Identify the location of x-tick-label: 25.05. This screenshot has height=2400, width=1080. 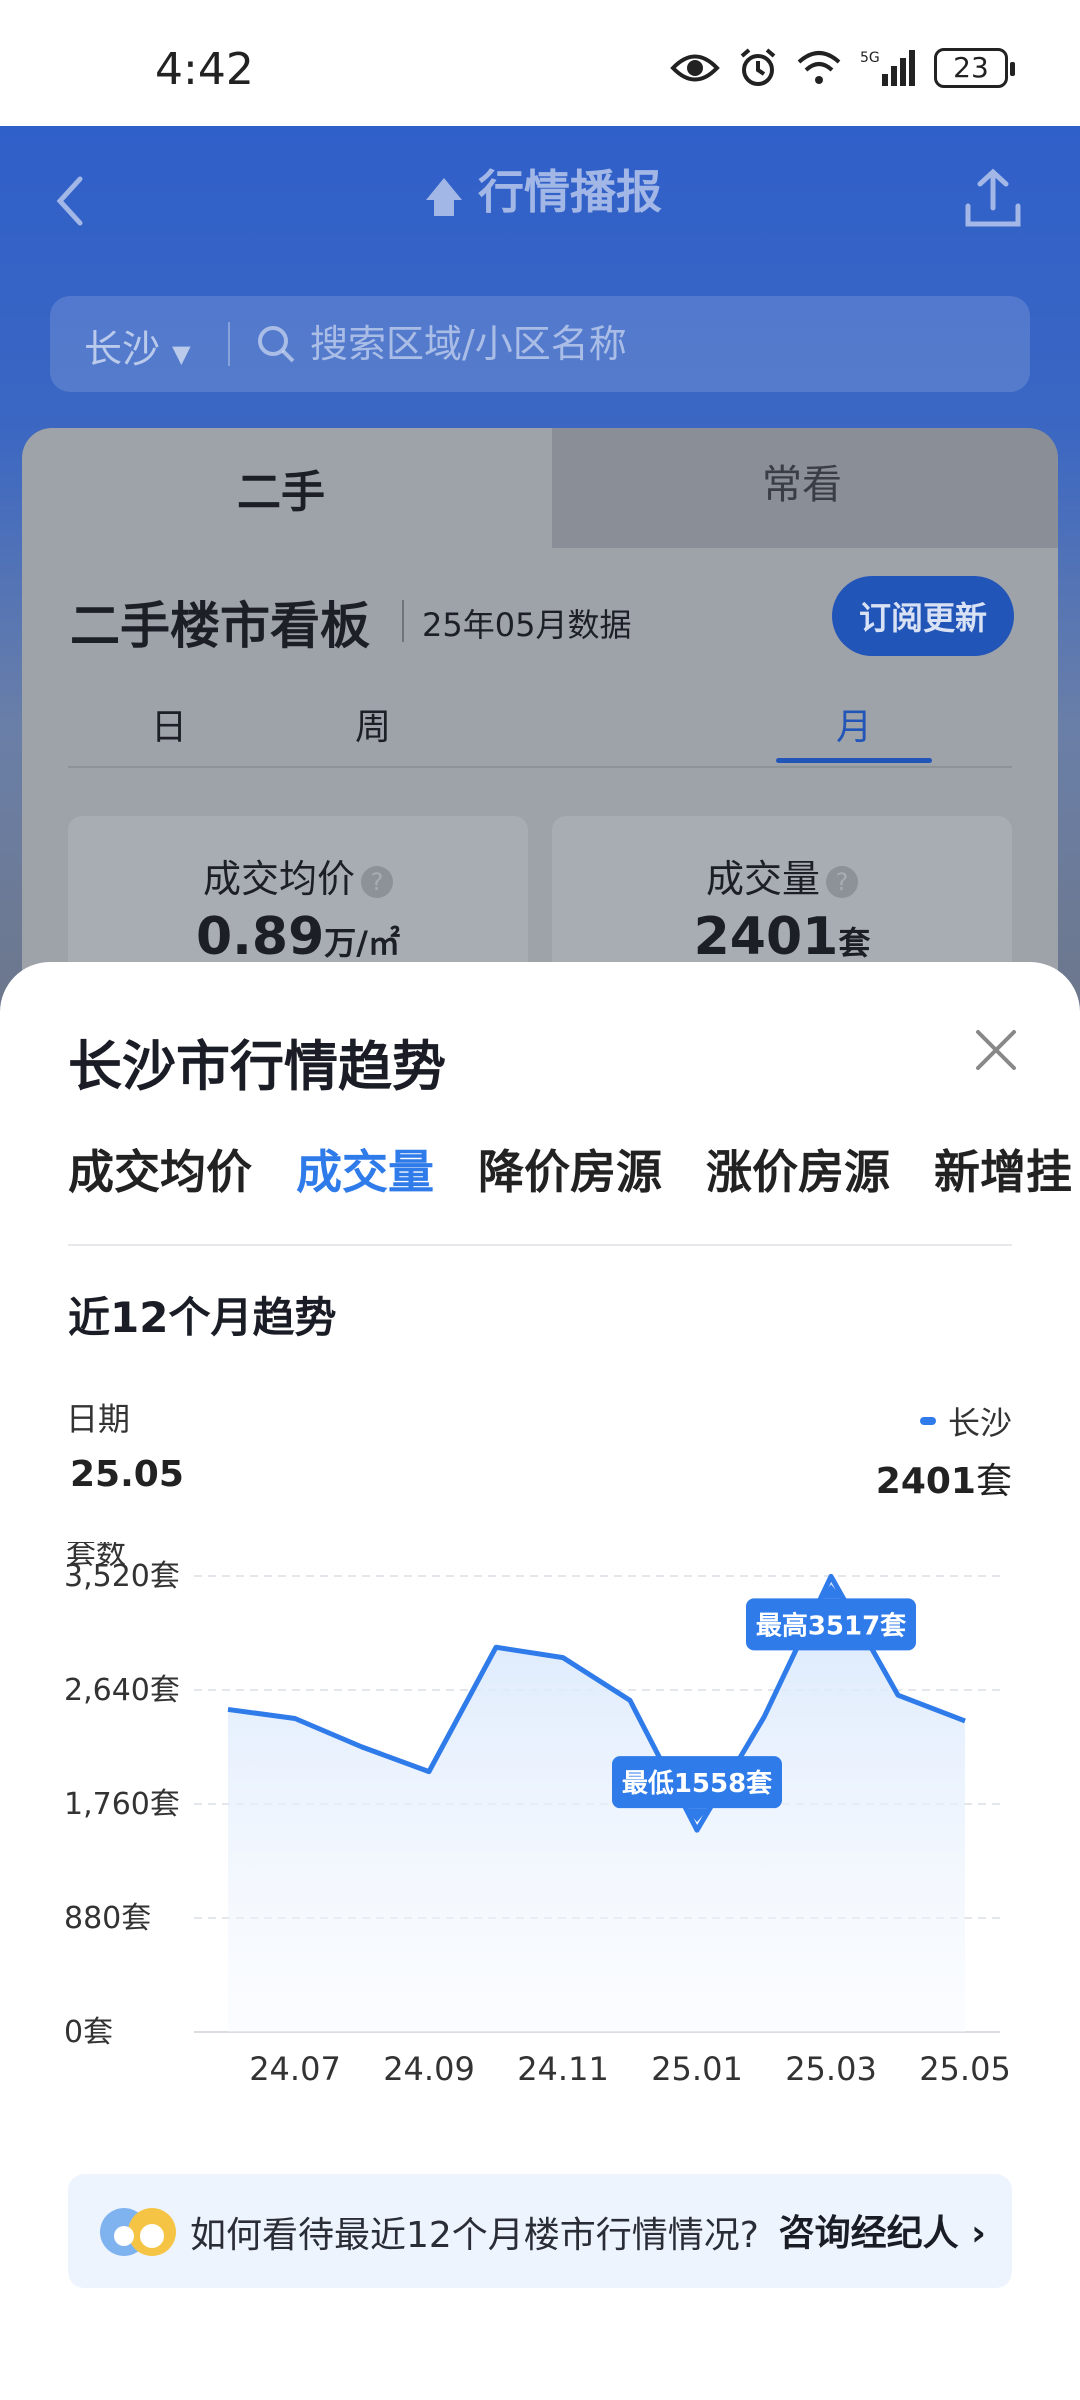
(965, 2069).